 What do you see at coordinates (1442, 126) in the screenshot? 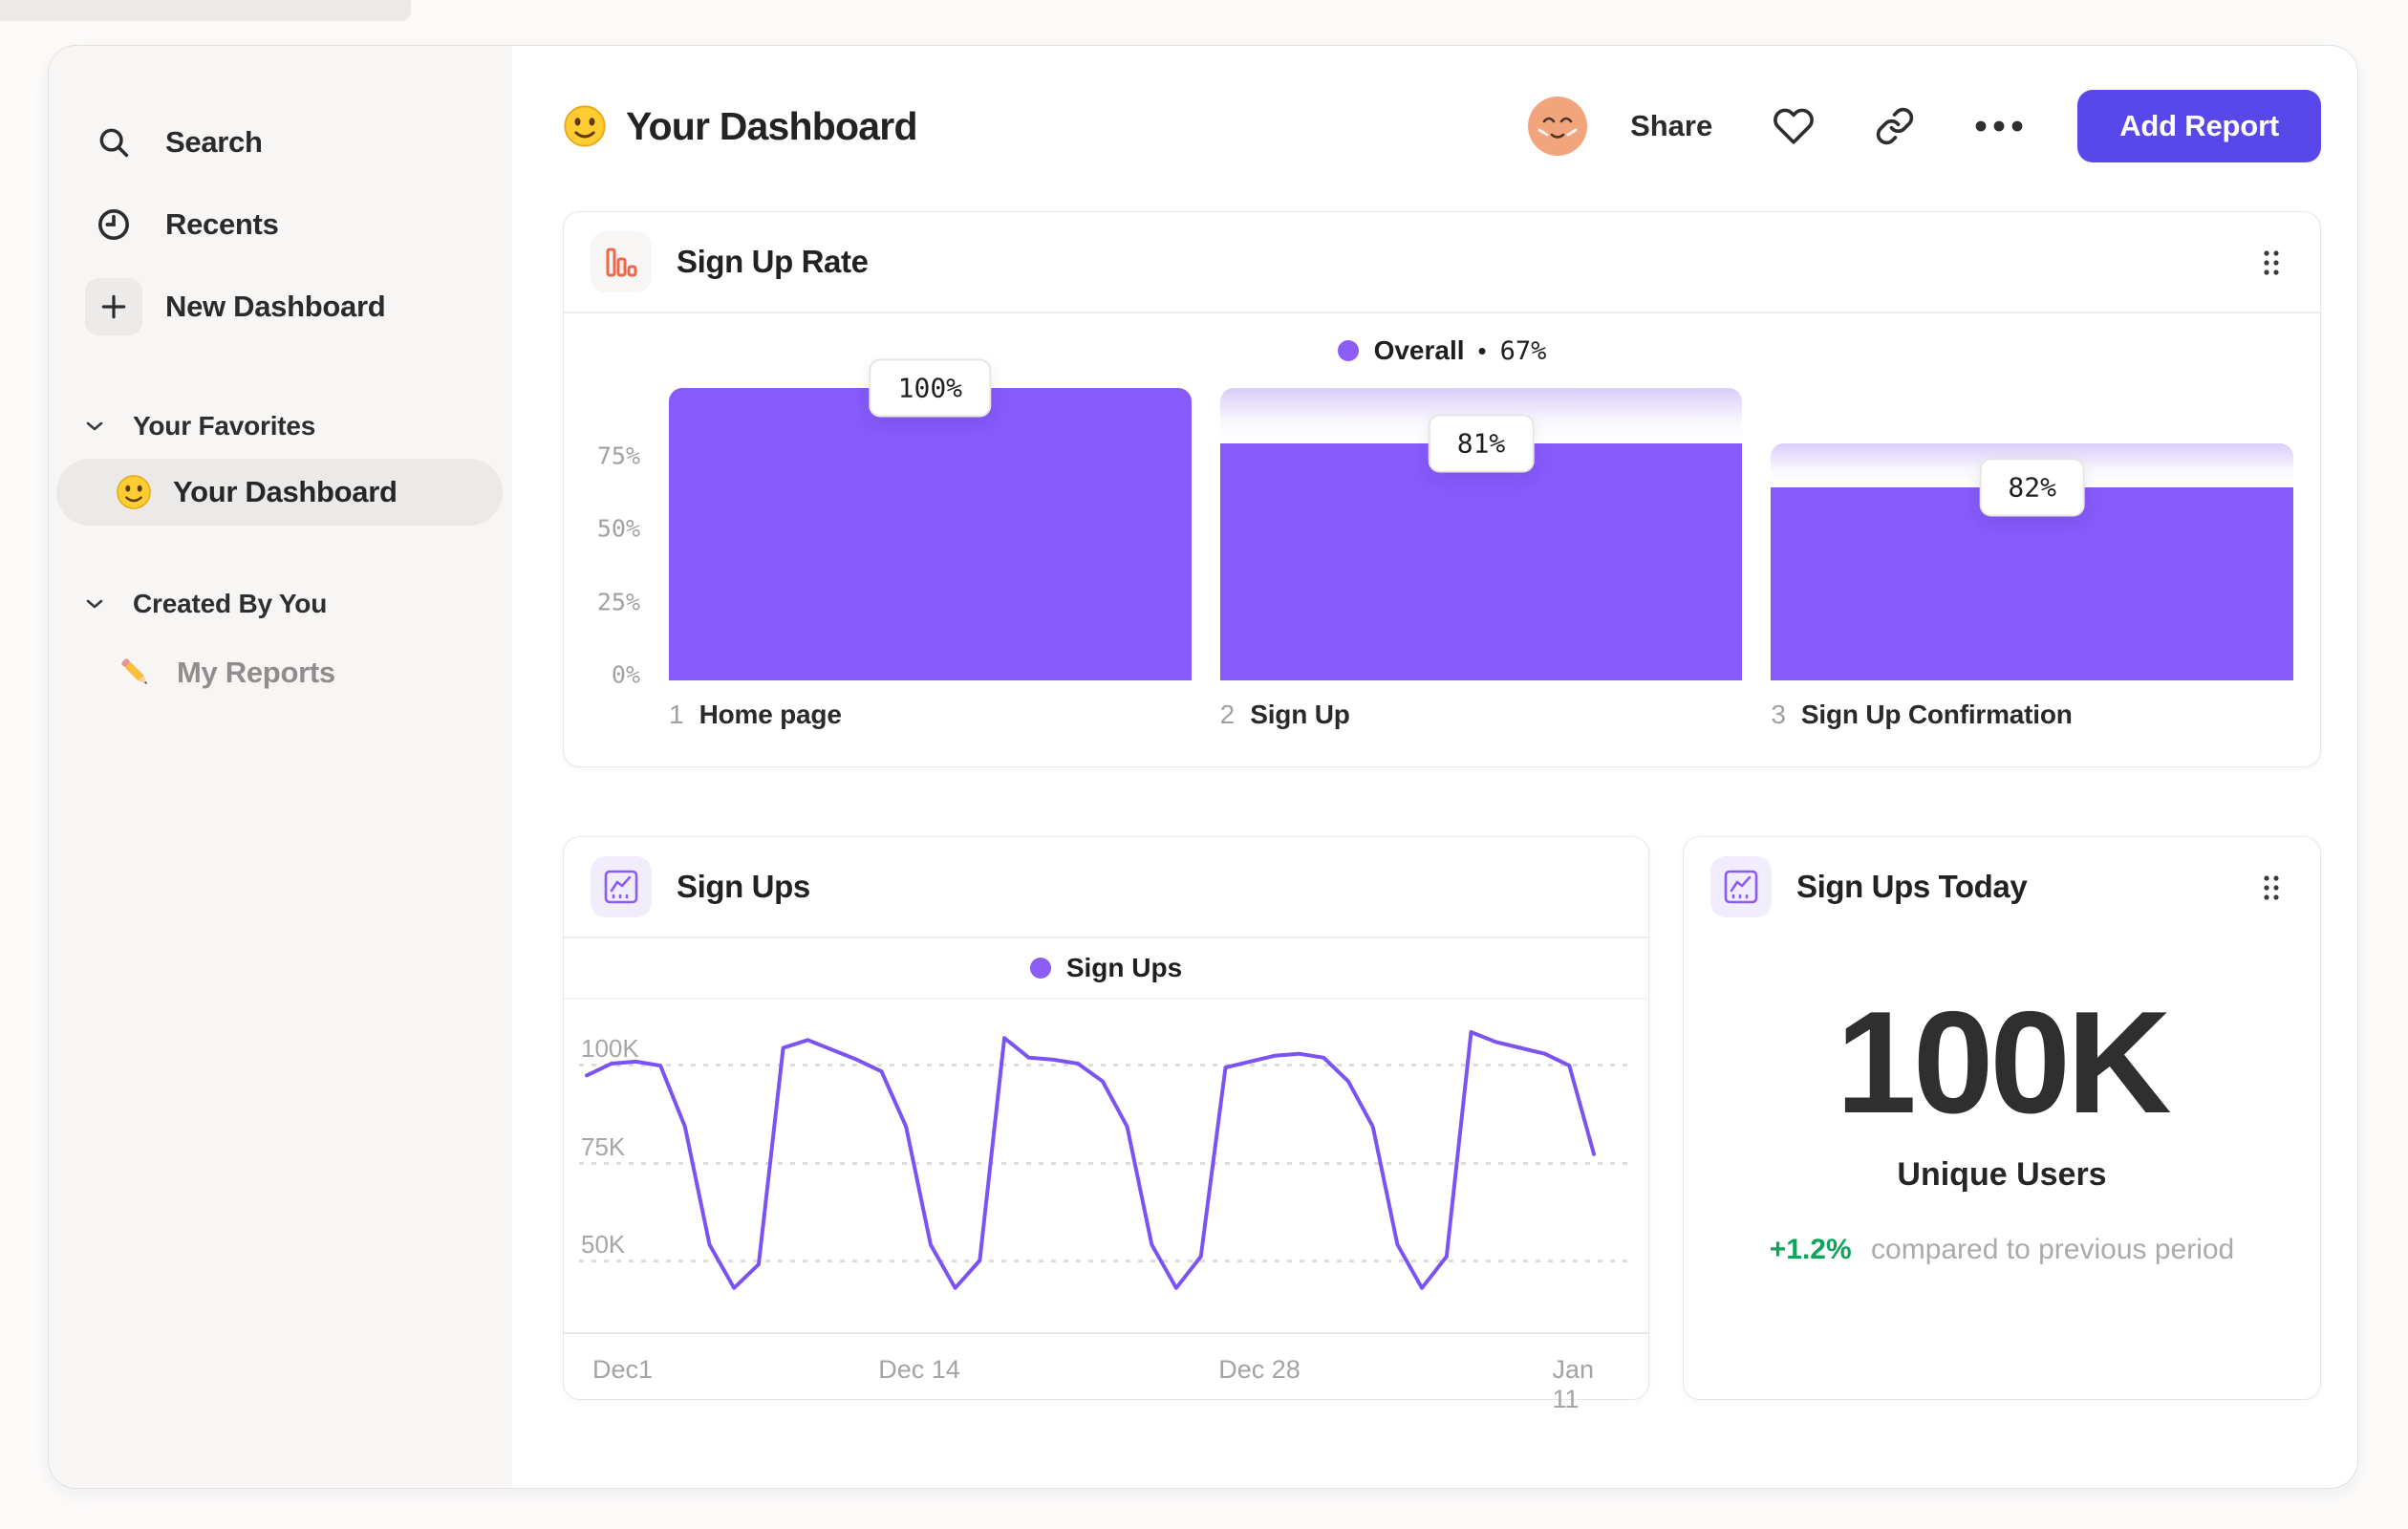
I see `page-header: Your Dashboard Share Add Report` at bounding box center [1442, 126].